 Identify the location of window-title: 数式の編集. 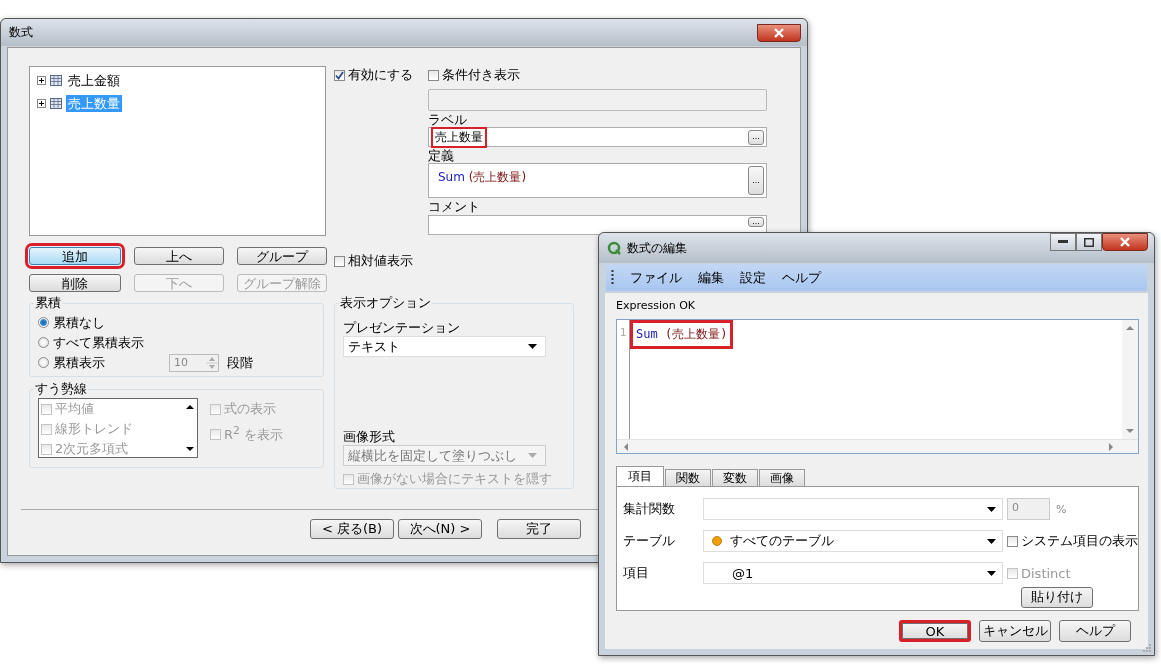
(657, 248).